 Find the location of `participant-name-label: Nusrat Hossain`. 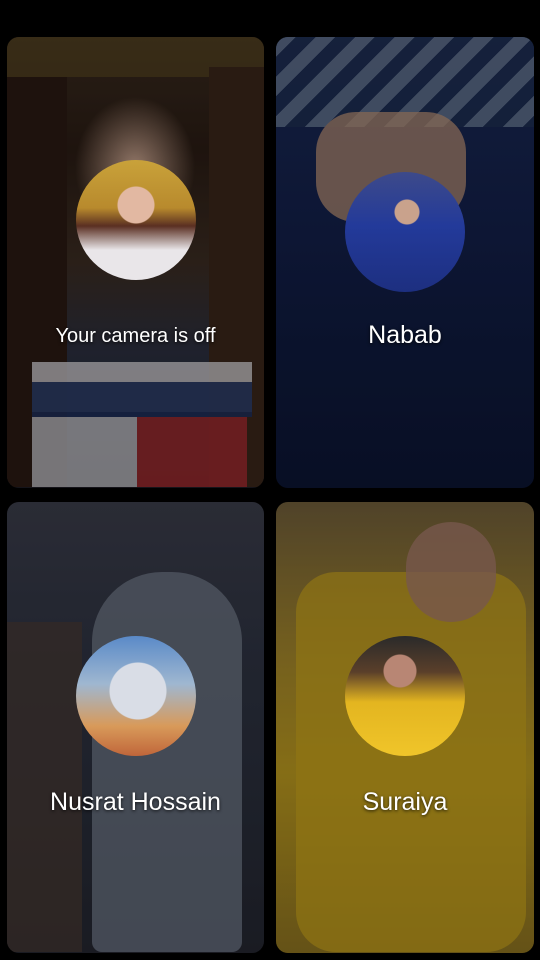

participant-name-label: Nusrat Hossain is located at coordinates (135, 802).